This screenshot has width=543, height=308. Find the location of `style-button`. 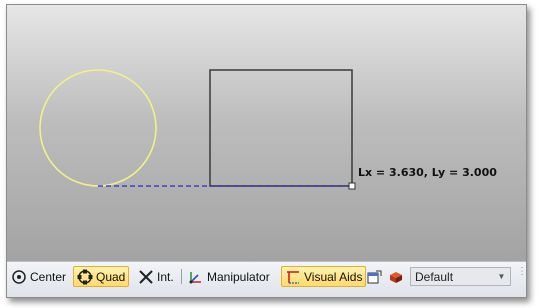

style-button is located at coordinates (397, 276).